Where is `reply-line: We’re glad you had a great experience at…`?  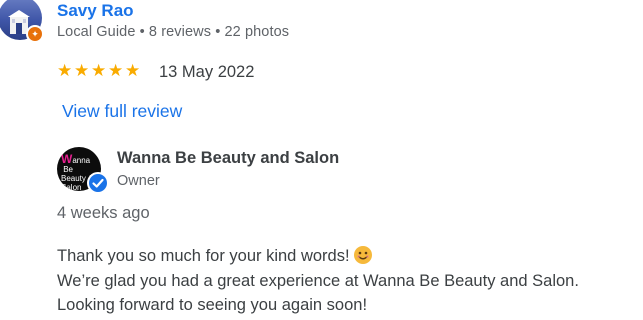 reply-line: We’re glad you had a great experience at… is located at coordinates (318, 280).